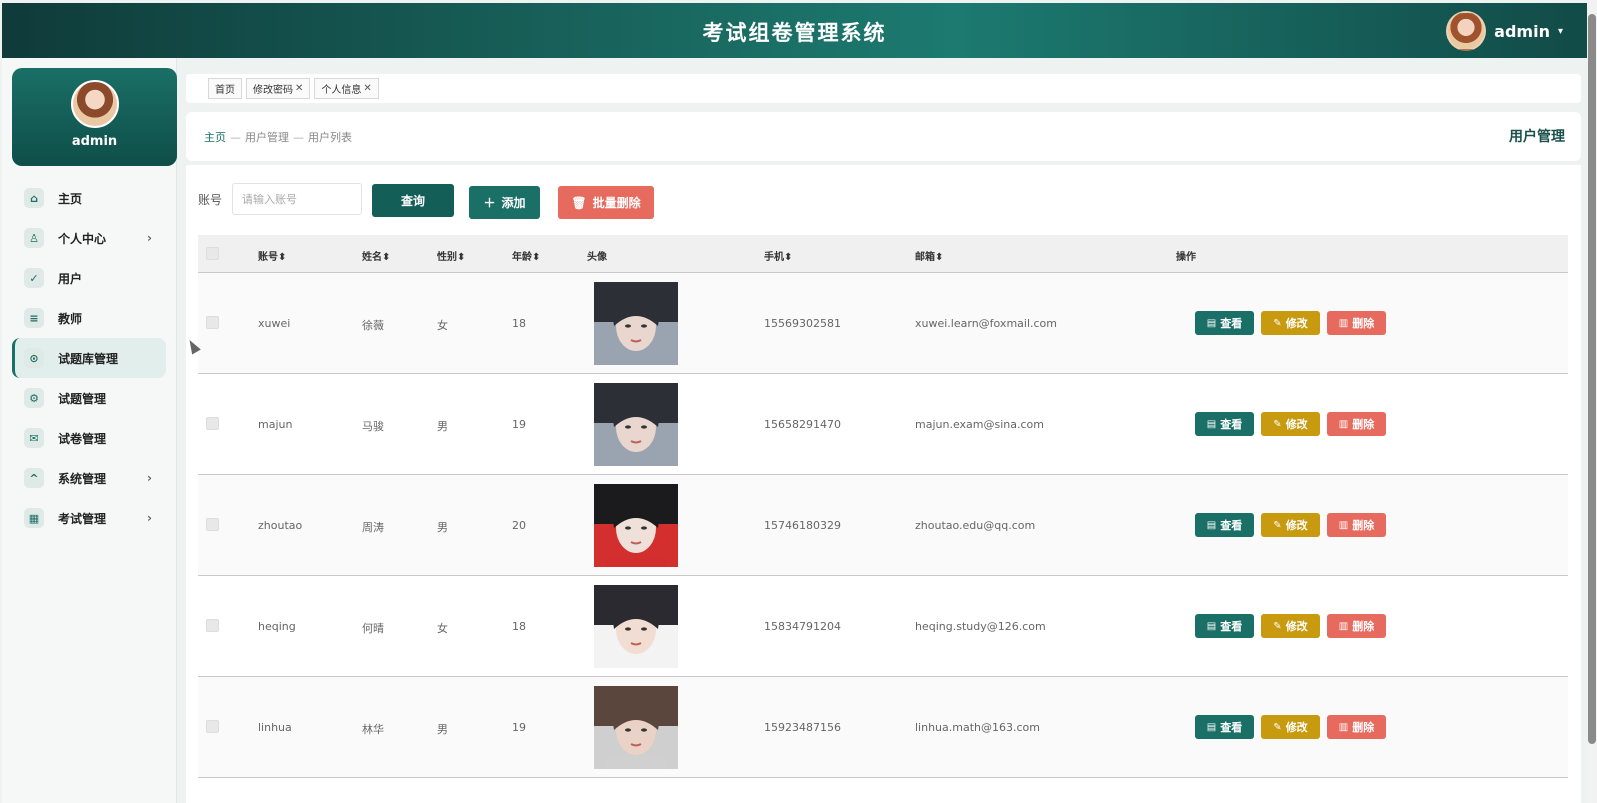 The image size is (1597, 803). Describe the element at coordinates (1522, 31) in the screenshot. I see `user-name: admin` at that location.